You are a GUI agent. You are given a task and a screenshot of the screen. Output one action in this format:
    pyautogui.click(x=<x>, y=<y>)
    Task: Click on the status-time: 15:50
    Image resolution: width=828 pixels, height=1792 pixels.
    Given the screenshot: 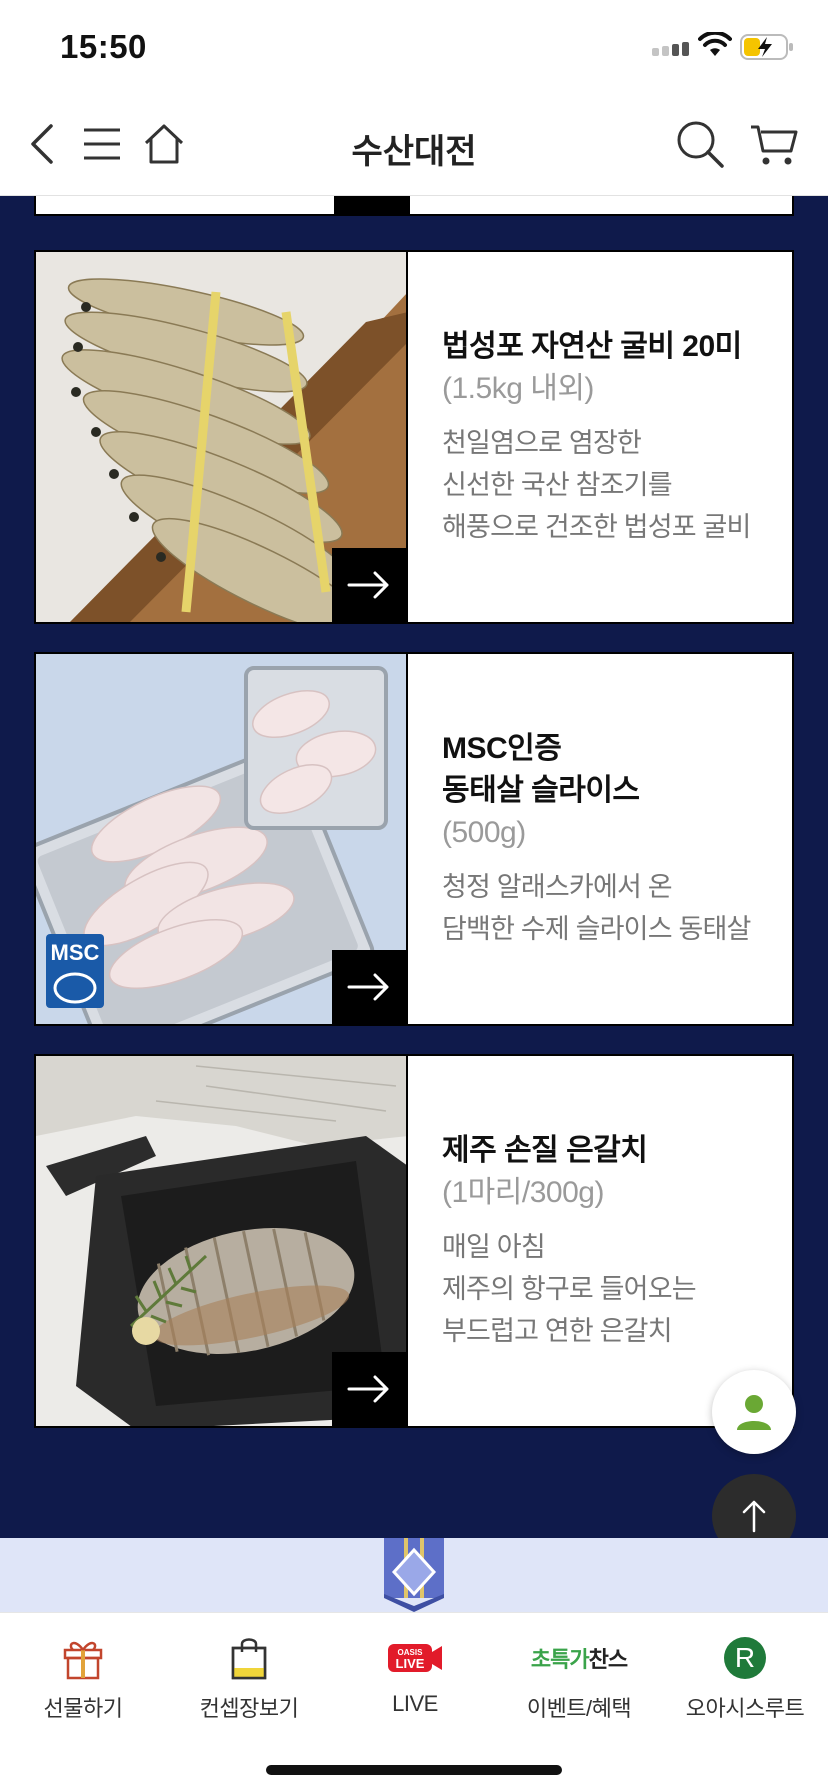 What is the action you would take?
    pyautogui.click(x=103, y=46)
    